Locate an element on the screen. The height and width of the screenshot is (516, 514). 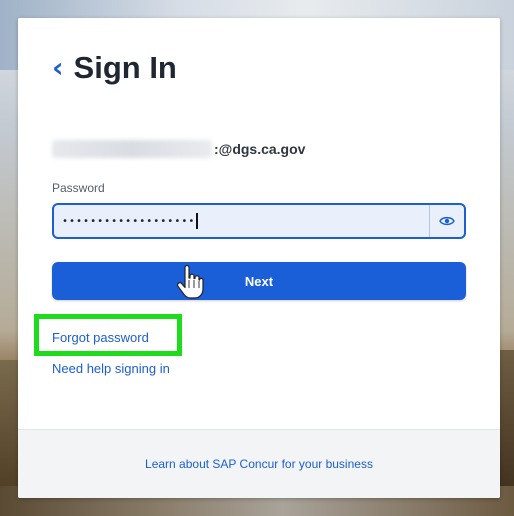
card-footer: Learn about SAP Concur for your business is located at coordinates (259, 463).